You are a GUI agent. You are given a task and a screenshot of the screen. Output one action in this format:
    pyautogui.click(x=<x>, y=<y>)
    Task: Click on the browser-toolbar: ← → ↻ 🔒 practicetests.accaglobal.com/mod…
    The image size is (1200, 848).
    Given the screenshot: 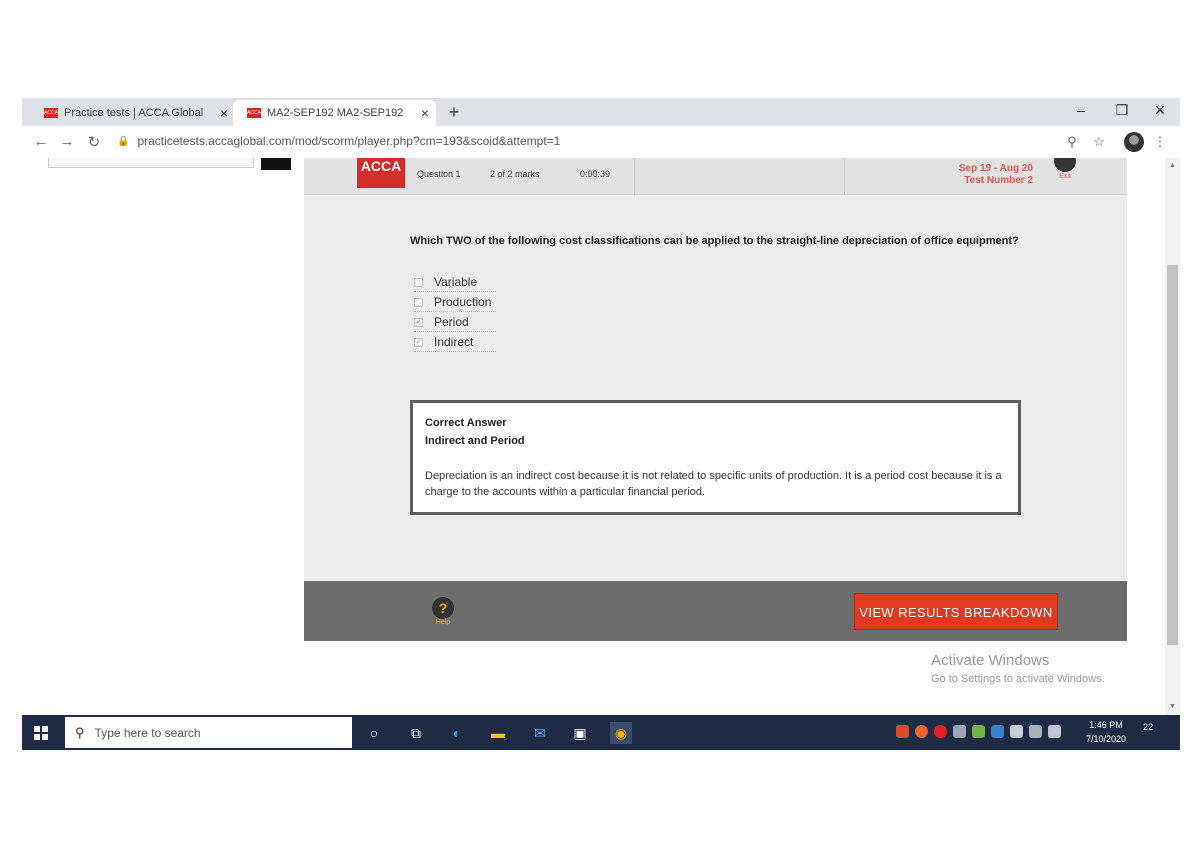 What is the action you would take?
    pyautogui.click(x=601, y=142)
    